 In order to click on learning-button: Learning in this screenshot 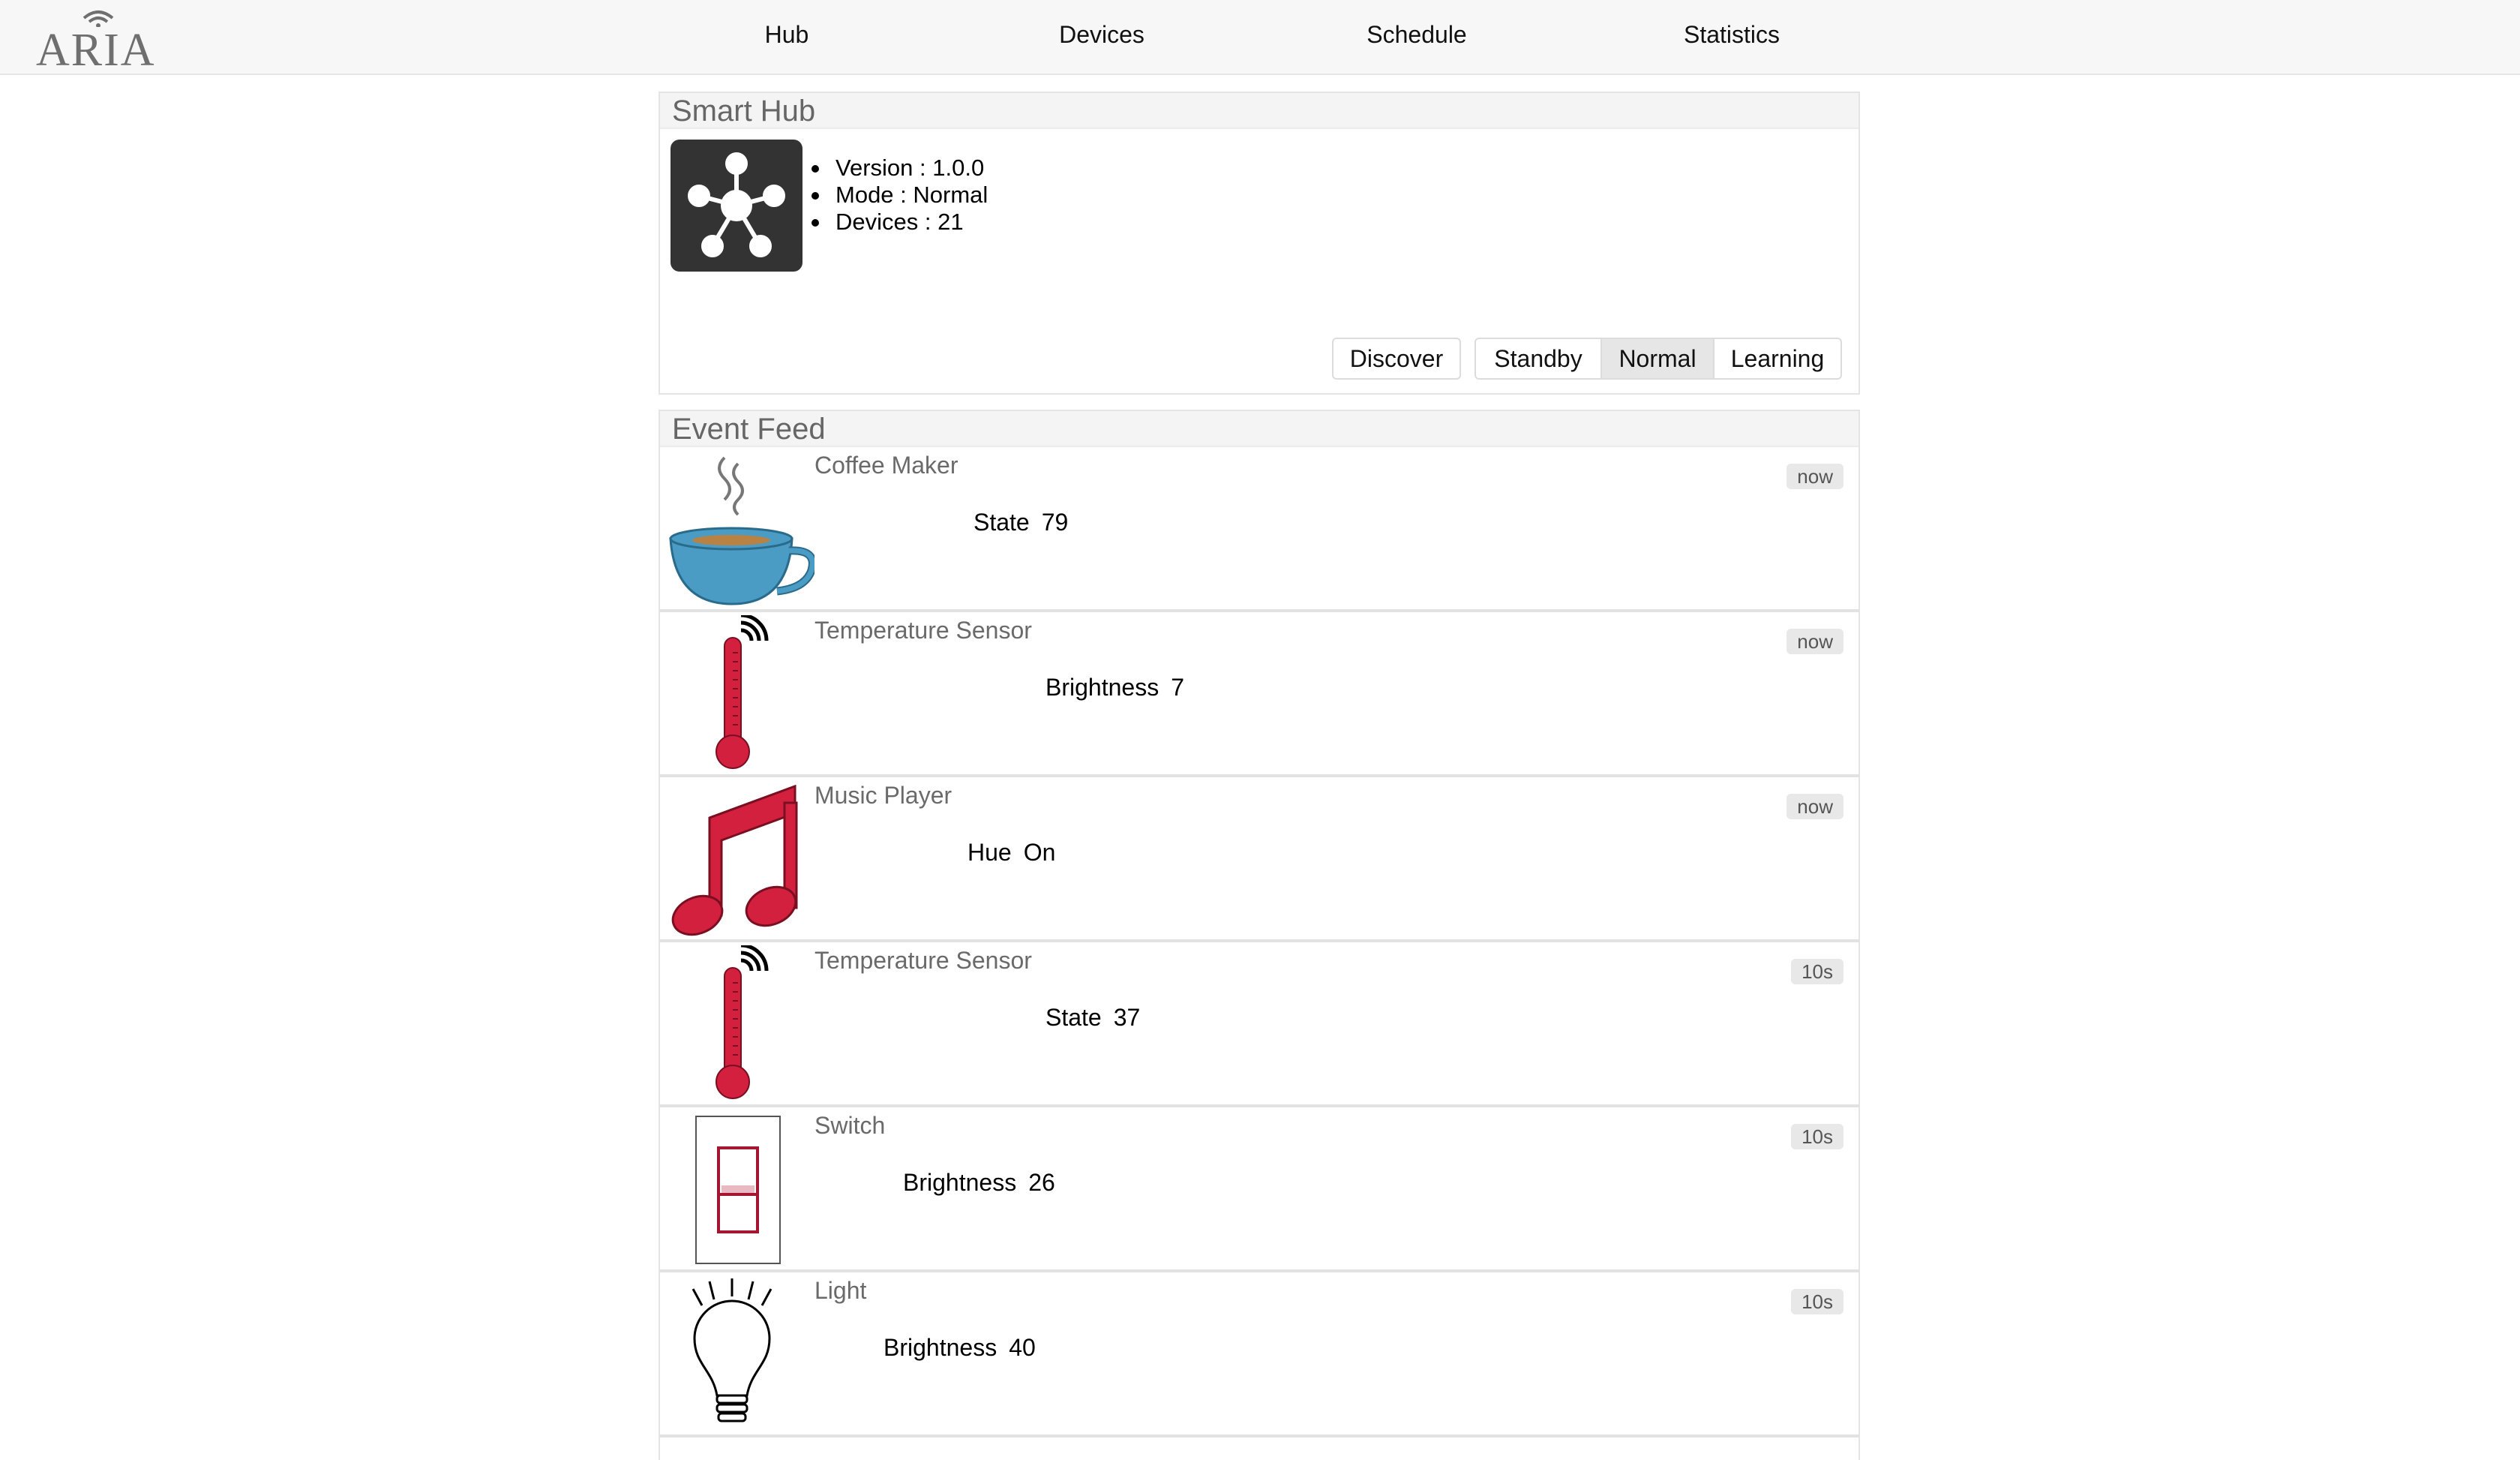, I will do `click(1777, 359)`.